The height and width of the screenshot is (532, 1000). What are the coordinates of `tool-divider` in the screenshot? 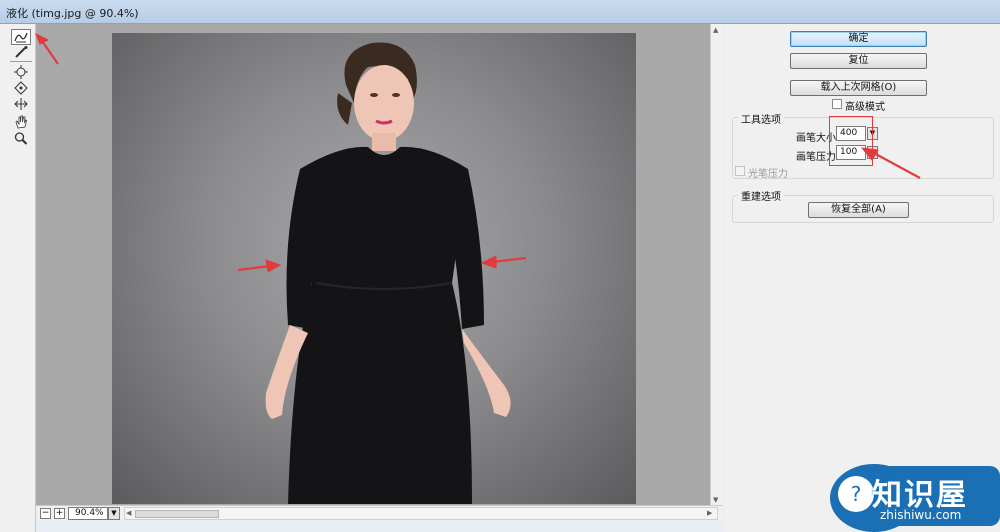 It's located at (21, 61).